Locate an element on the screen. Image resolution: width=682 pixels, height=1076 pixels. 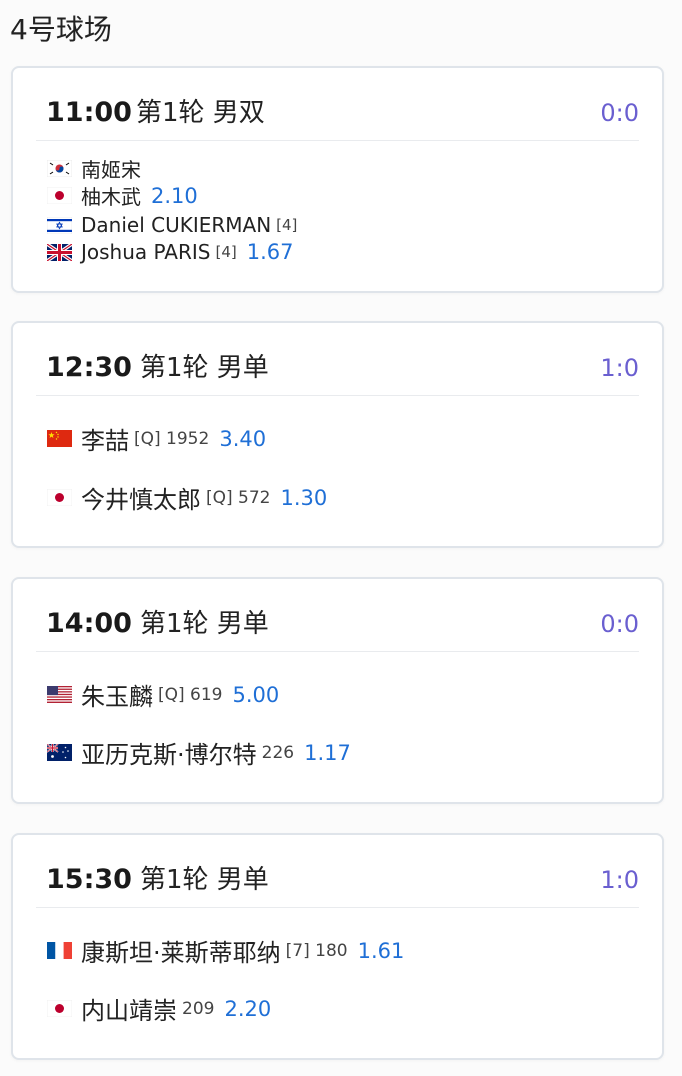
player-name: 柚木武 is located at coordinates (111, 197).